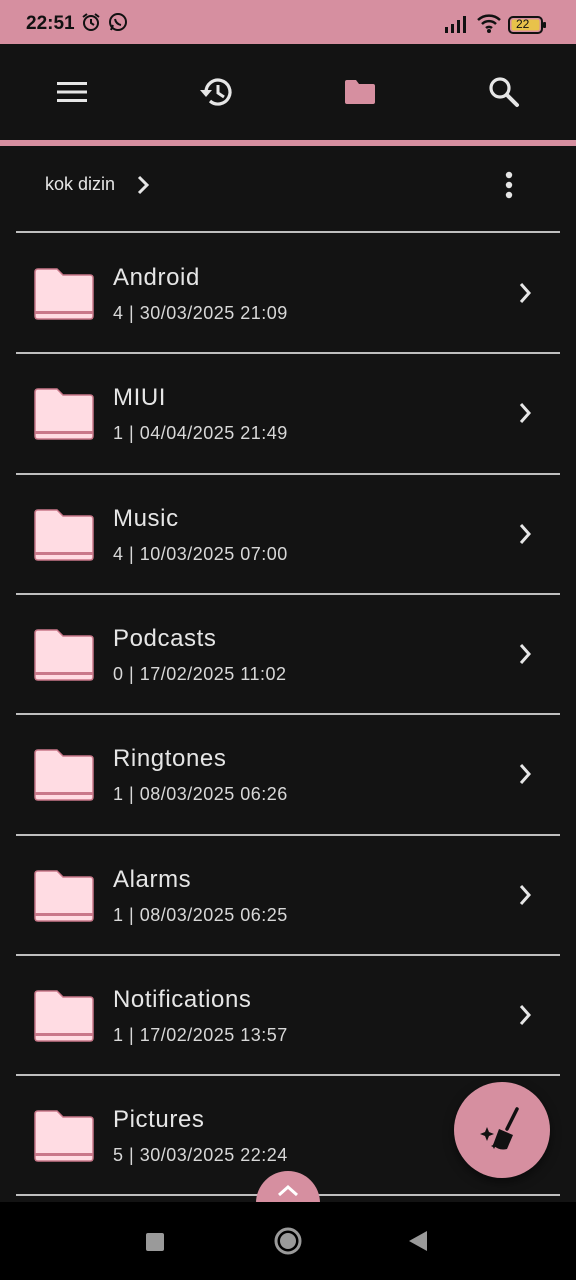  Describe the element at coordinates (200, 794) in the screenshot. I see `folder-meta: 1 | 08/03/2025 06:26` at that location.